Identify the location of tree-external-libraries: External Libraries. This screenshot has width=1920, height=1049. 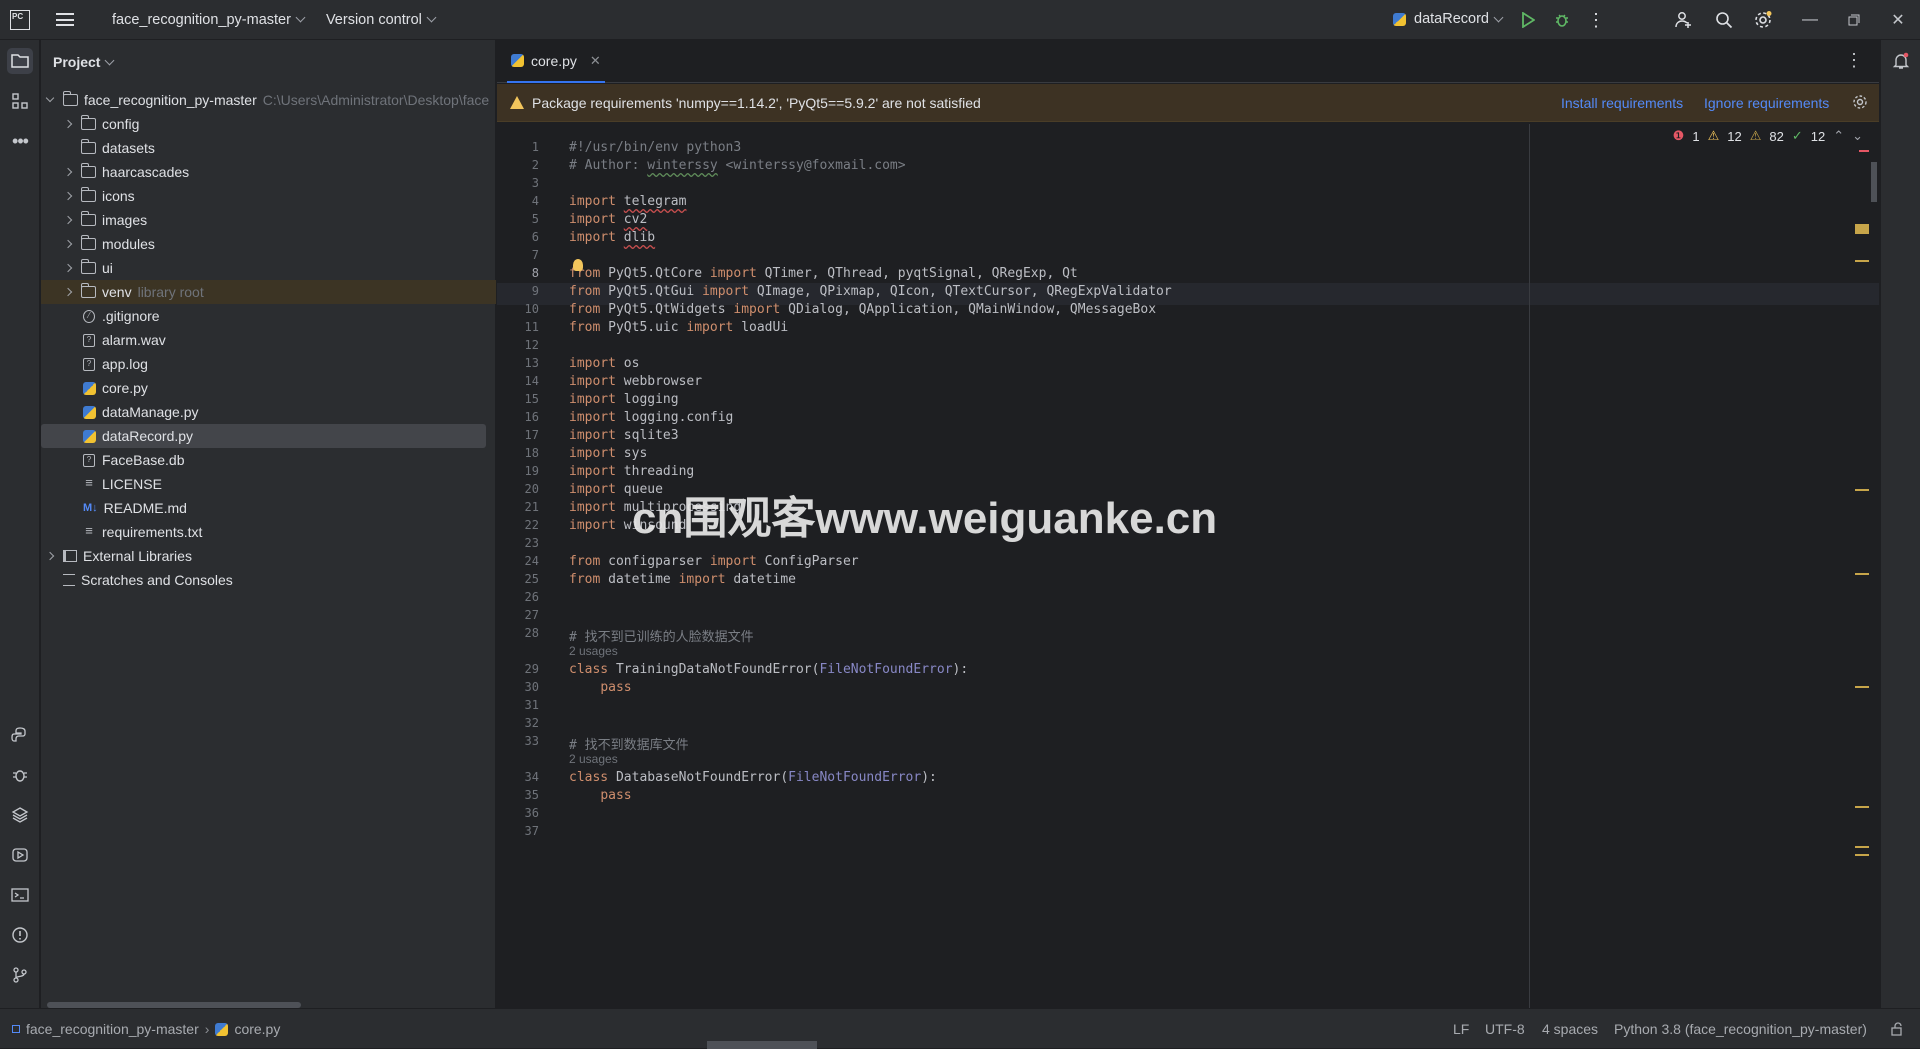
(268, 556).